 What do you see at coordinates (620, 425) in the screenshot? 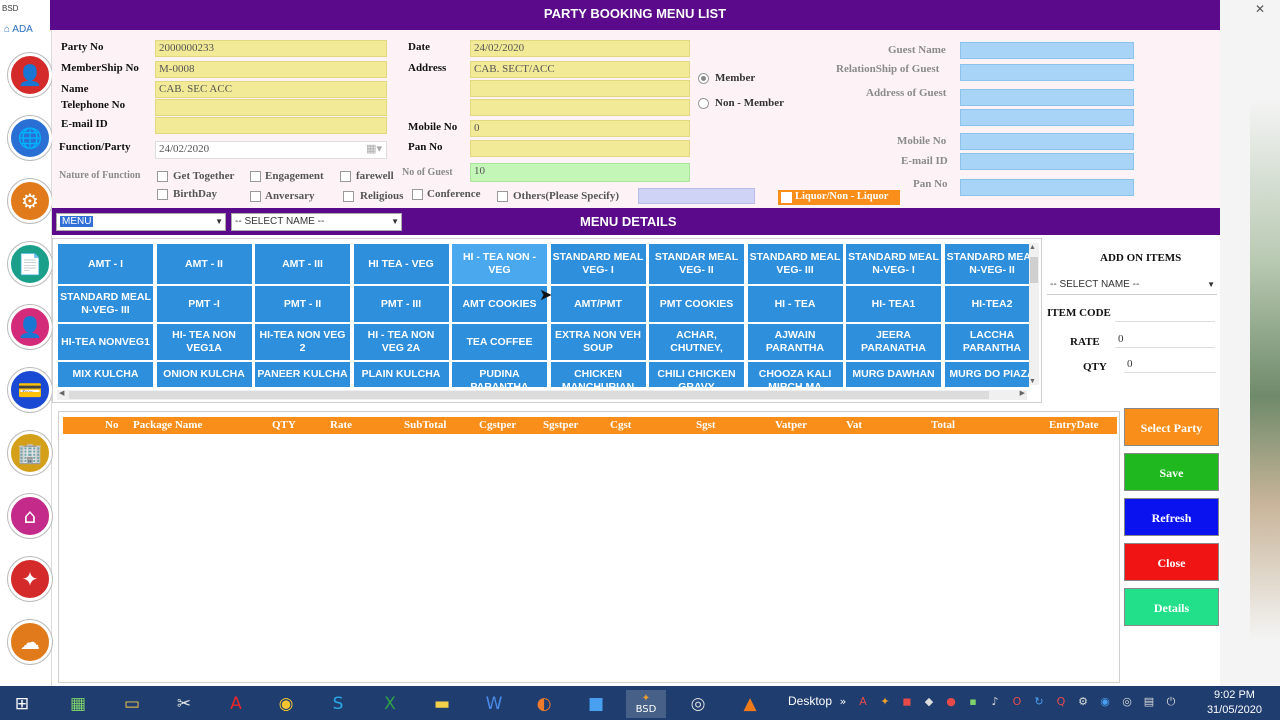
I see `column-header: Cgst` at bounding box center [620, 425].